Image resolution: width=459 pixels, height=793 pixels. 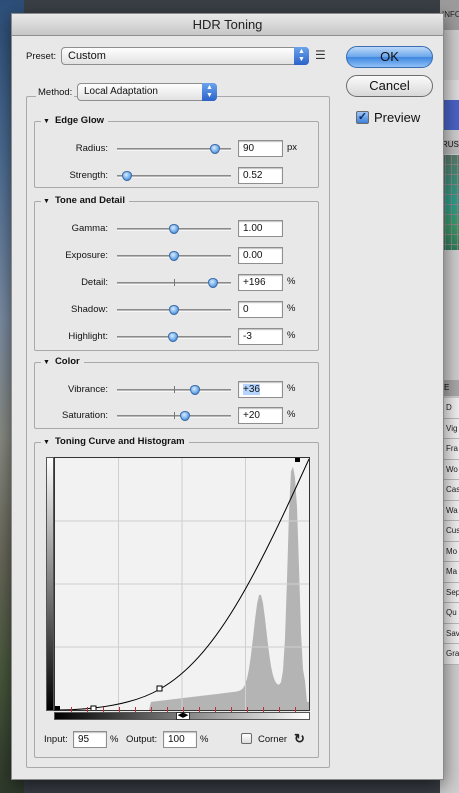 What do you see at coordinates (75, 120) in the screenshot?
I see `edge-glow-title: ▼ Edge Glow` at bounding box center [75, 120].